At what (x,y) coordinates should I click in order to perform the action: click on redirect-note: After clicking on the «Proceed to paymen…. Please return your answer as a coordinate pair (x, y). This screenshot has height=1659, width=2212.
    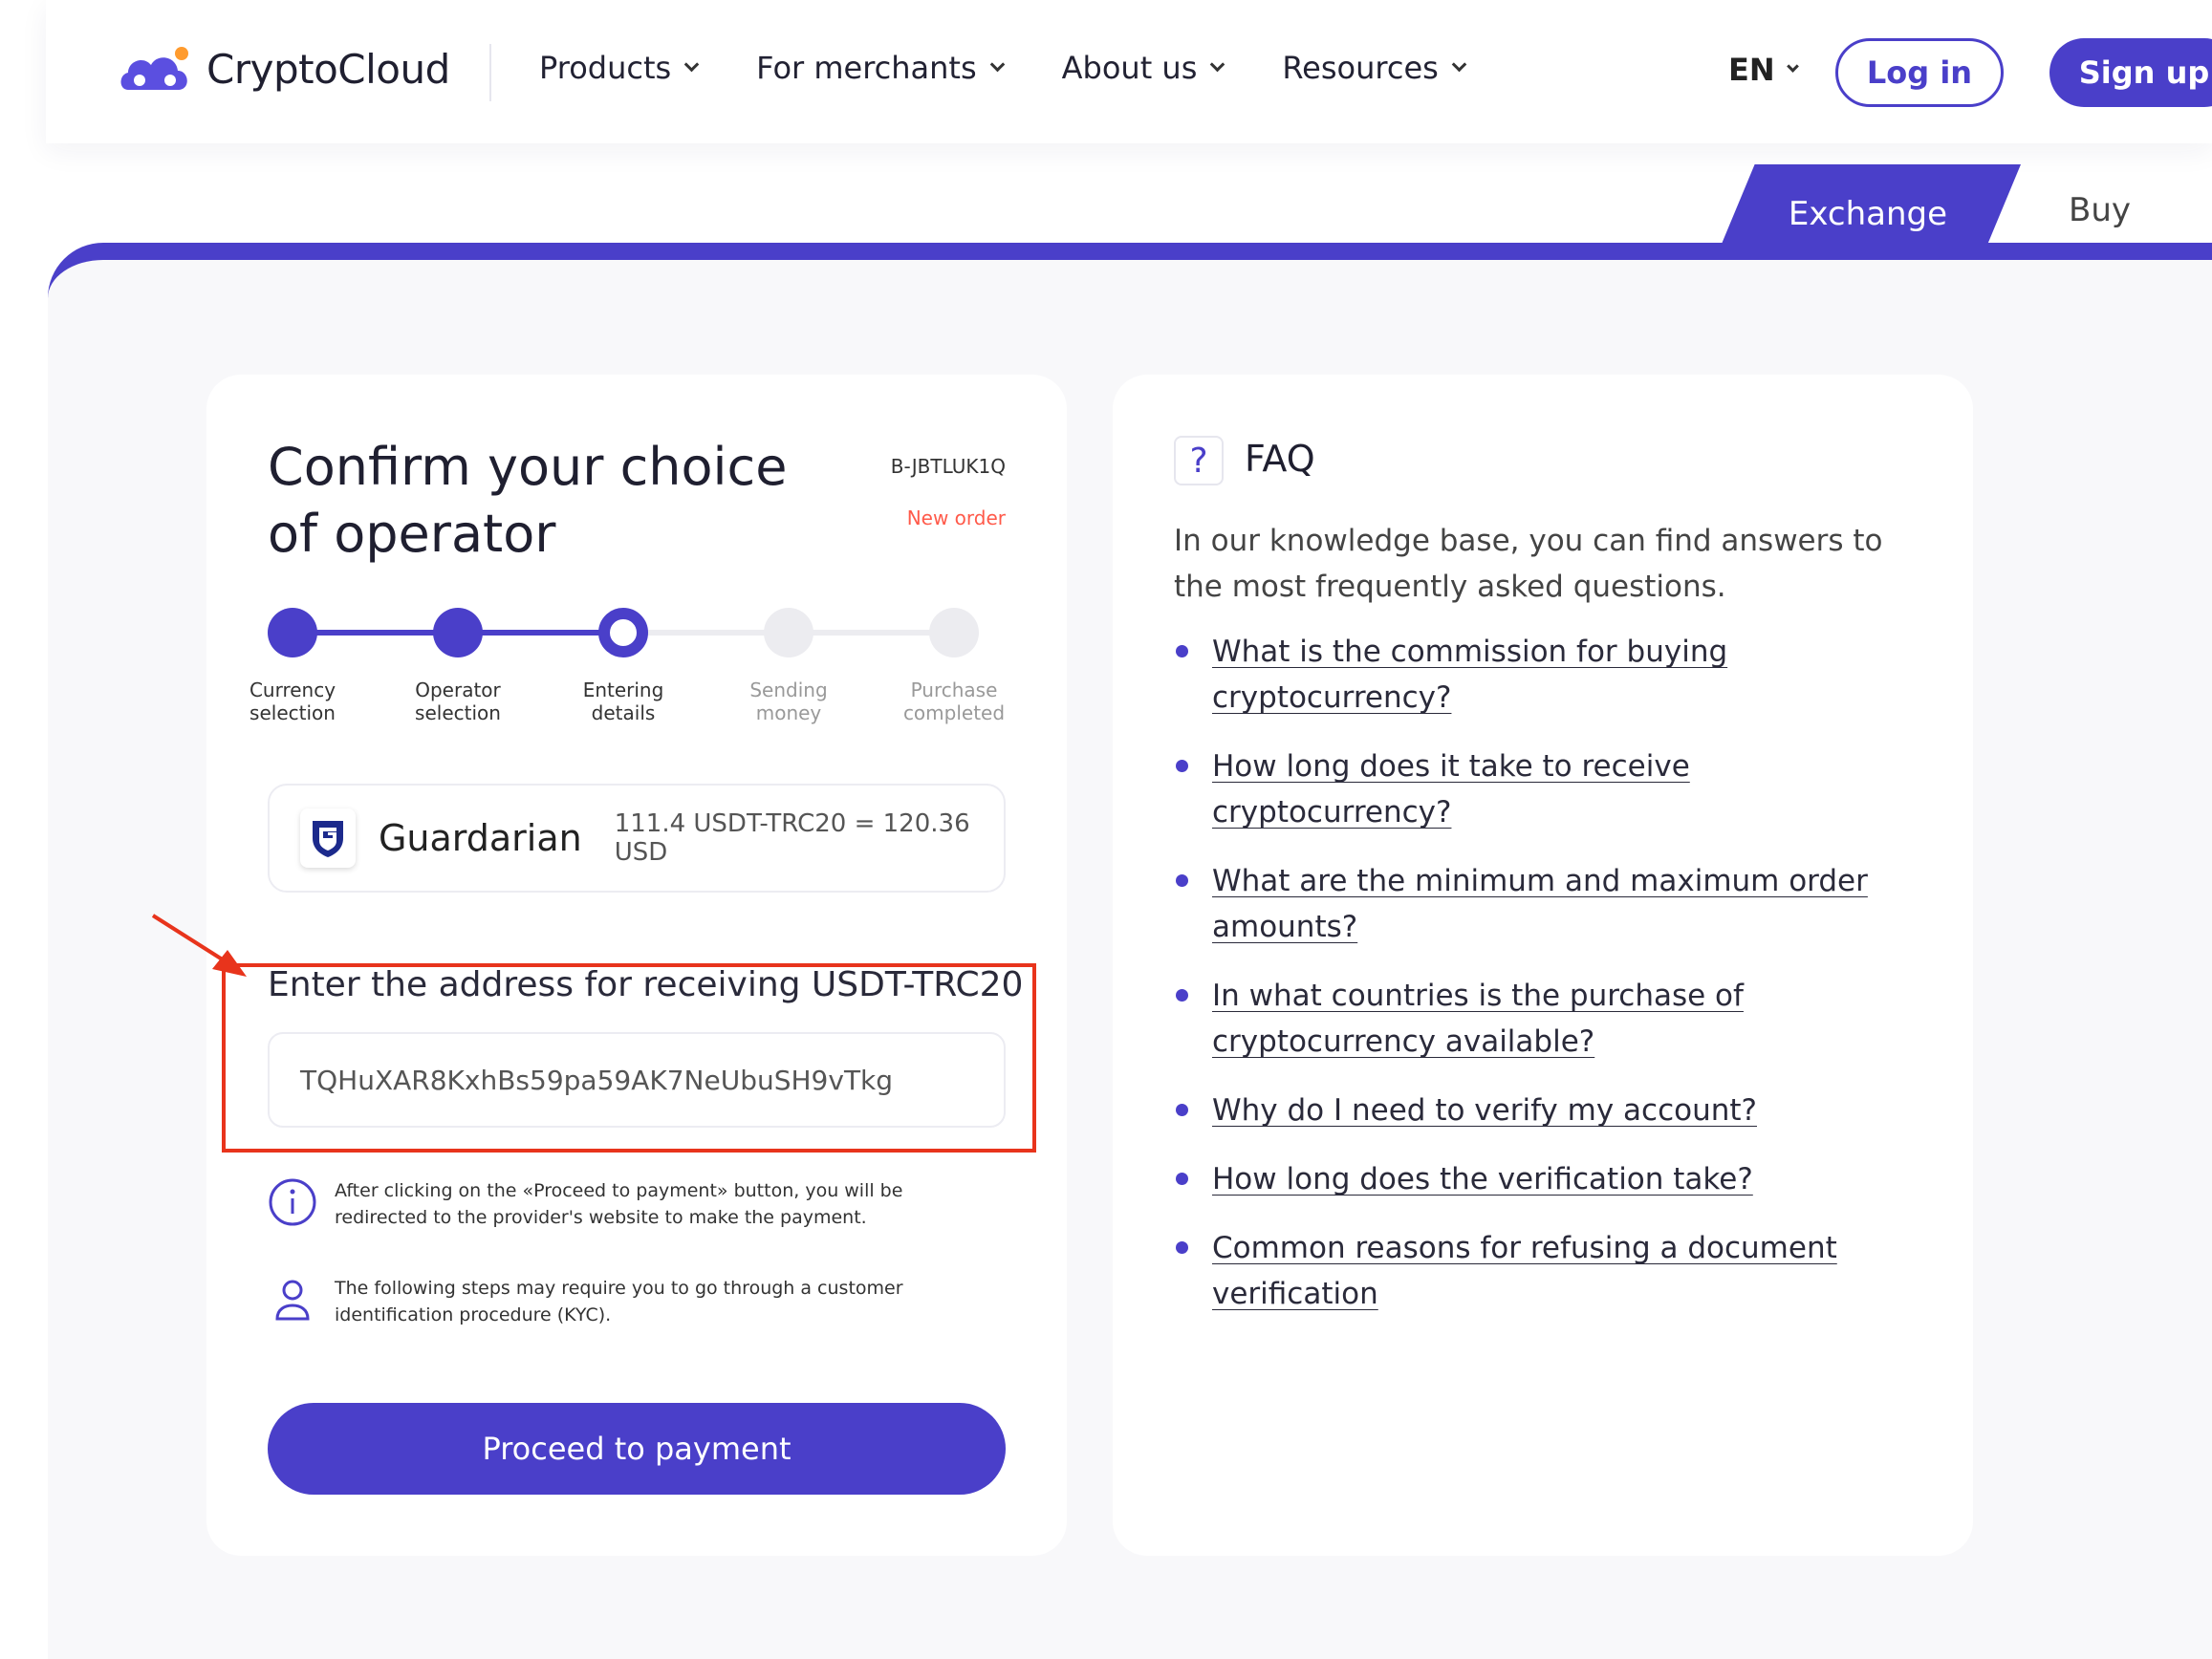
    Looking at the image, I should click on (588, 1204).